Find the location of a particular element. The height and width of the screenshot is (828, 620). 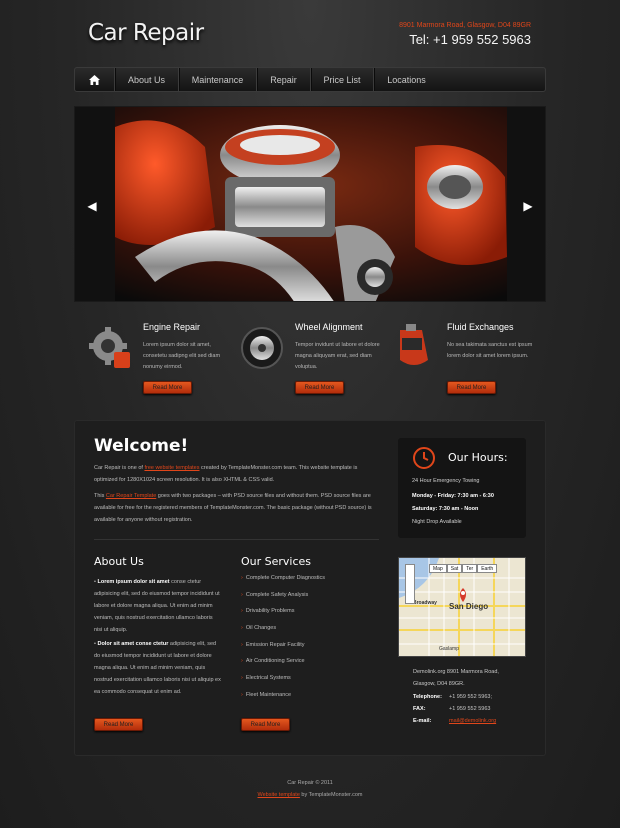

service-item: › Fleet Maintenance is located at coordinates (283, 700).